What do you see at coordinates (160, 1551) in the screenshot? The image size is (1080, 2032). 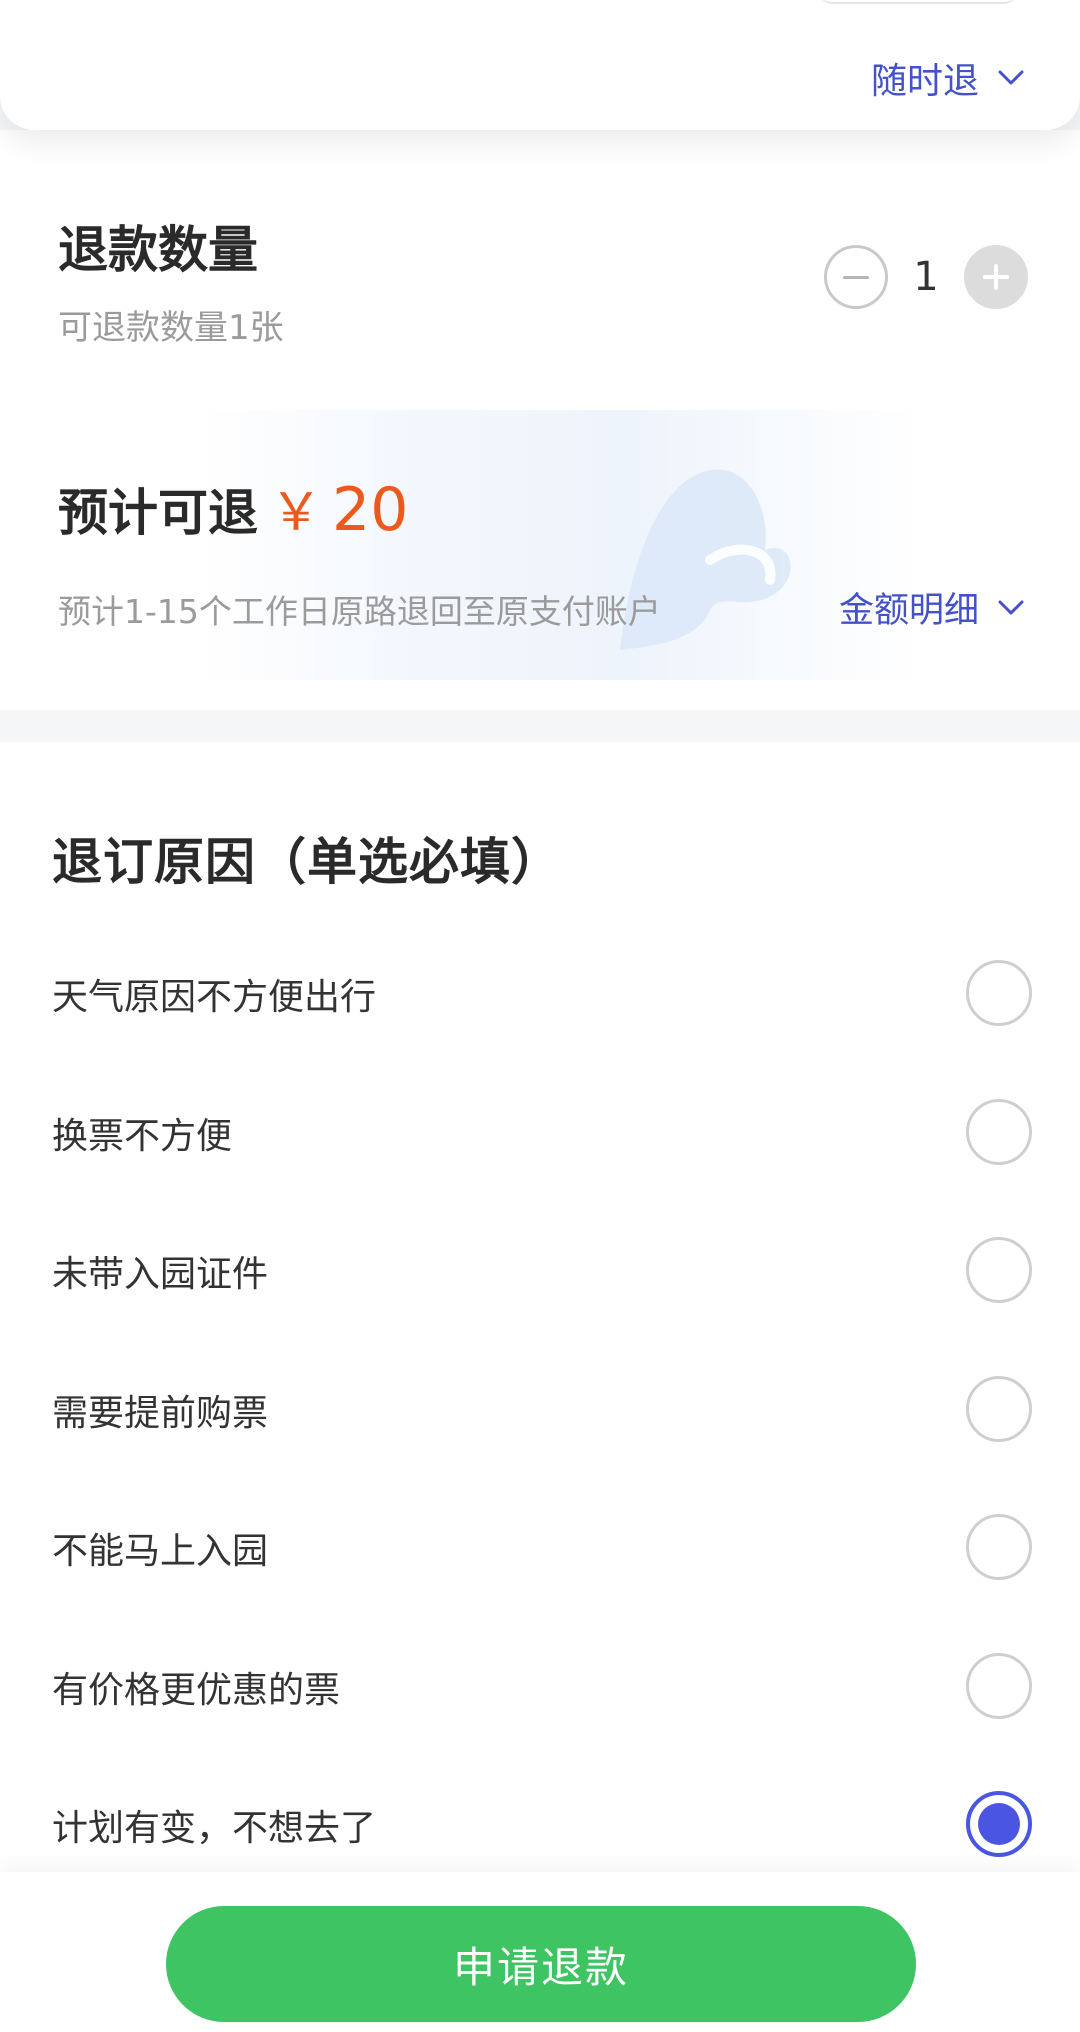 I see `reason-label: 不能马上入园` at bounding box center [160, 1551].